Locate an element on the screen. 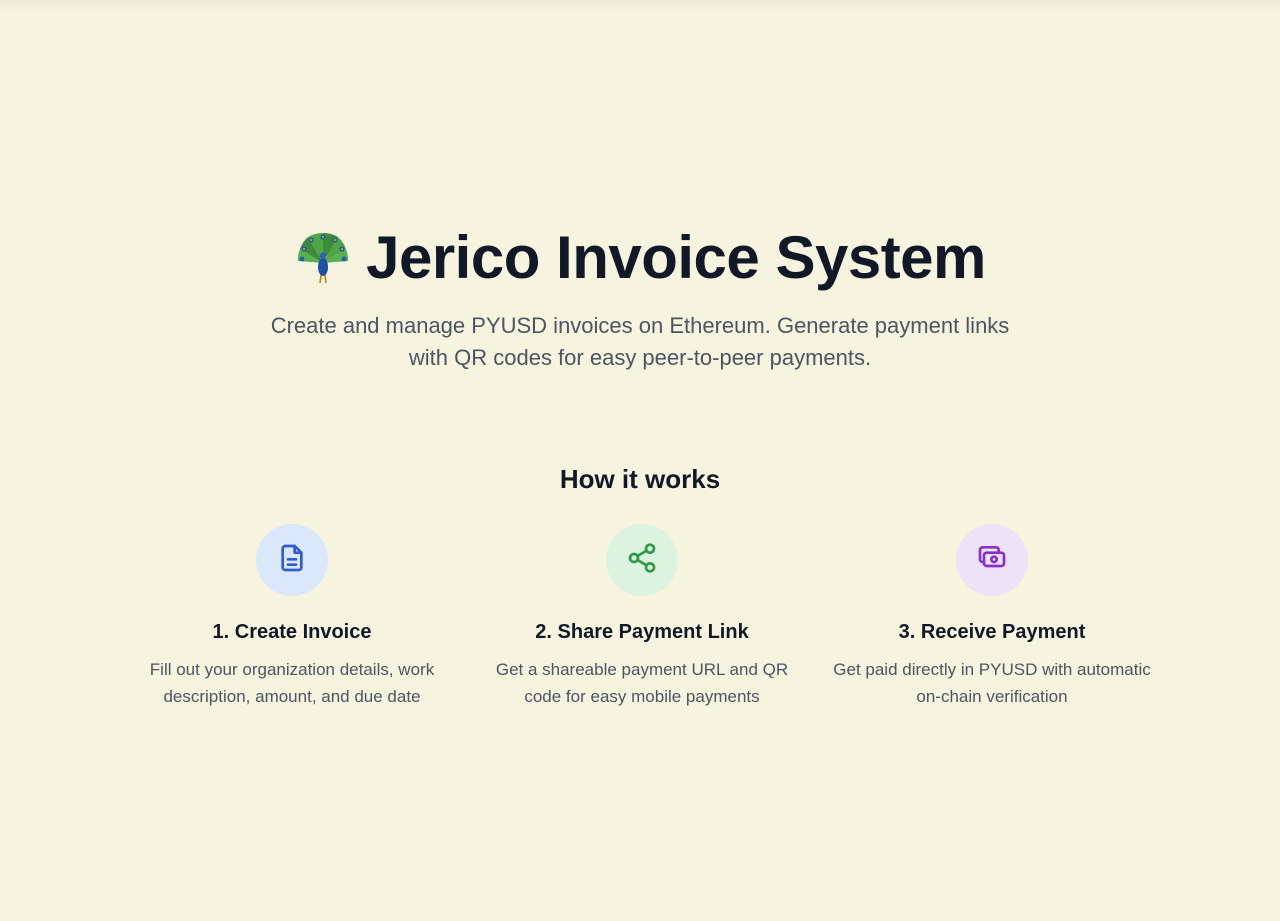 The image size is (1280, 921). how-it-works-section: How it works is located at coordinates (640, 479).